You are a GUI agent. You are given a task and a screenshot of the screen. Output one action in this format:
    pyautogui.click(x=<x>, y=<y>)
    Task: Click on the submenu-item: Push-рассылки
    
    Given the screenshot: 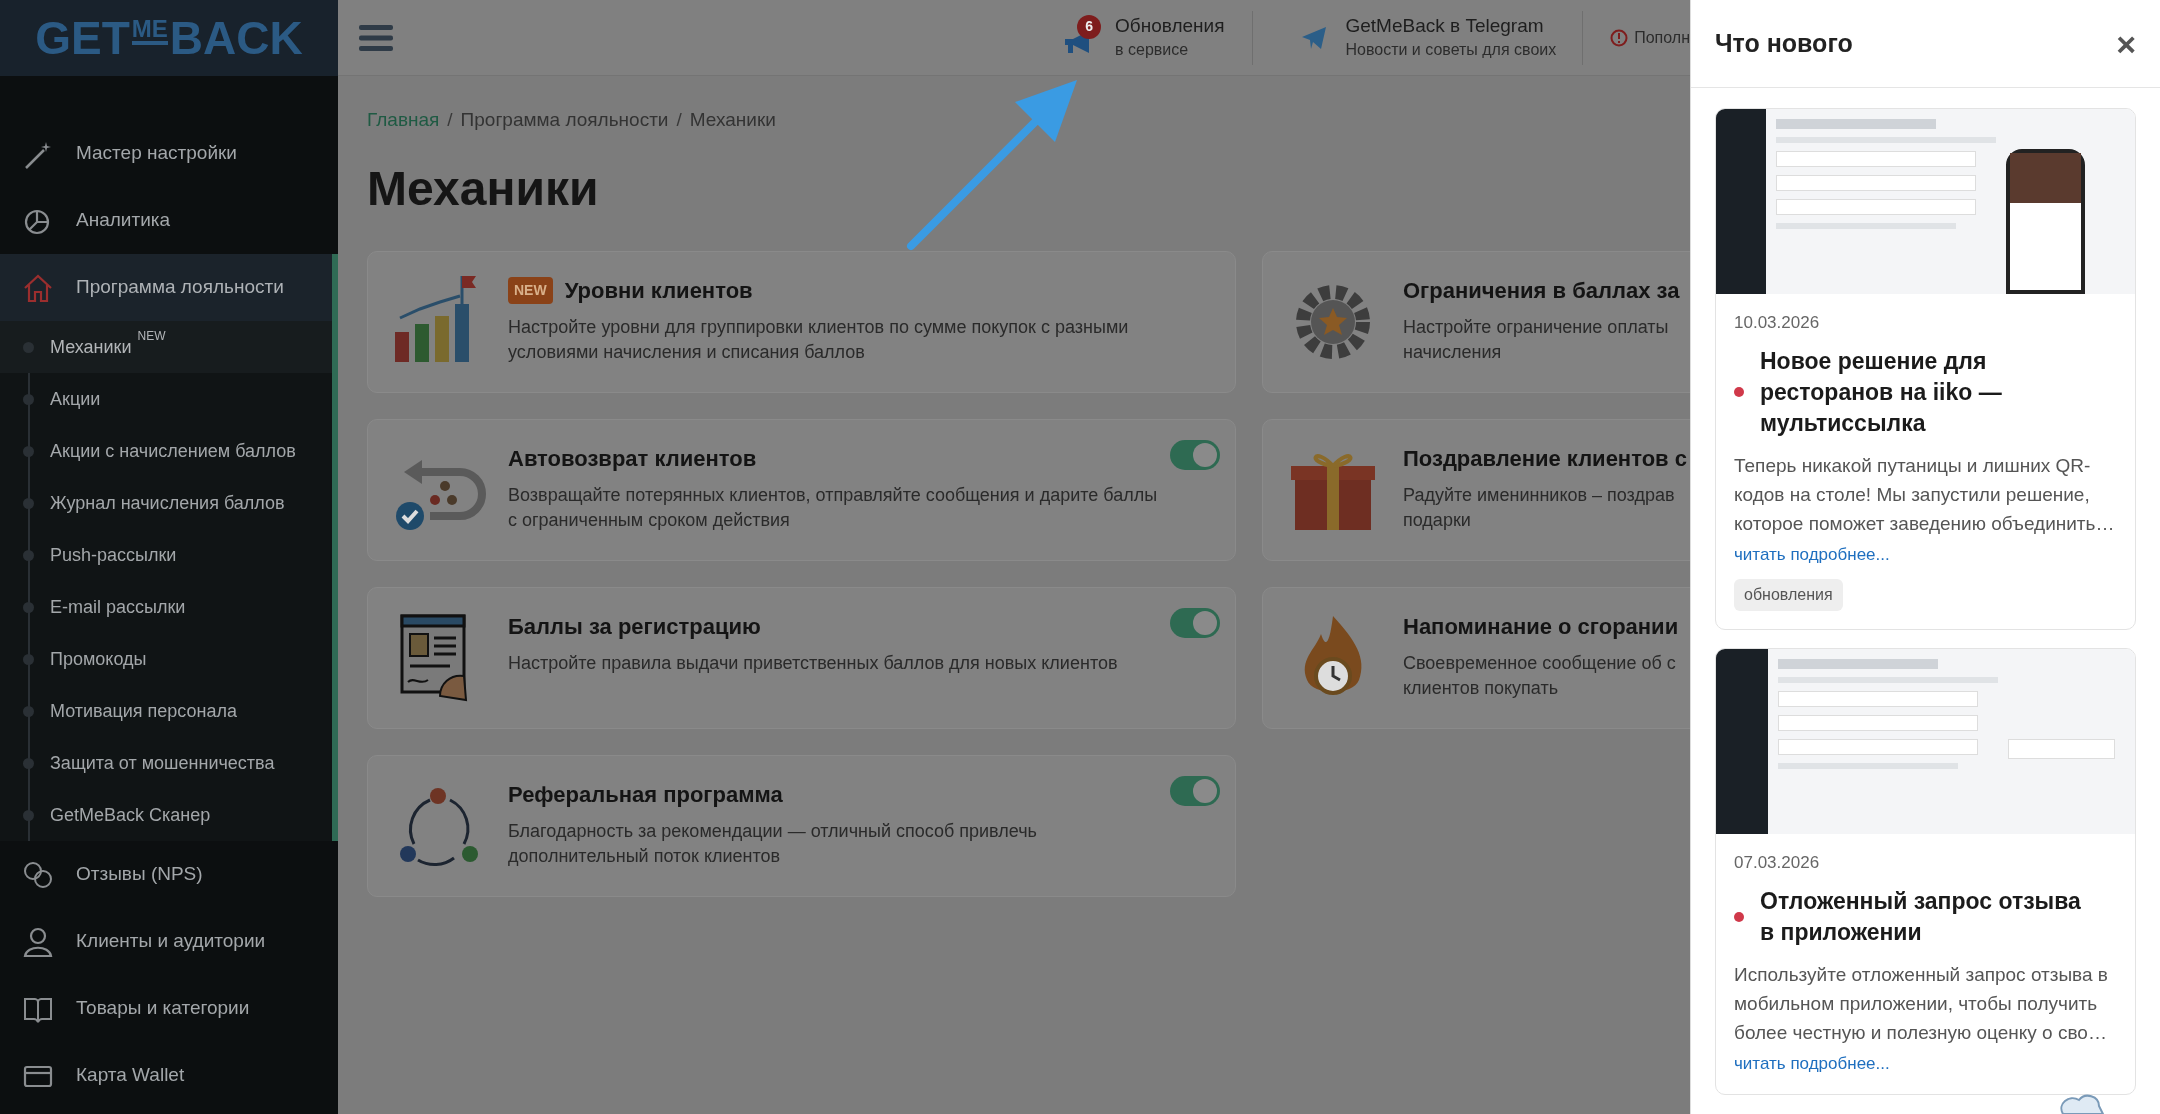 What is the action you would take?
    pyautogui.click(x=166, y=555)
    